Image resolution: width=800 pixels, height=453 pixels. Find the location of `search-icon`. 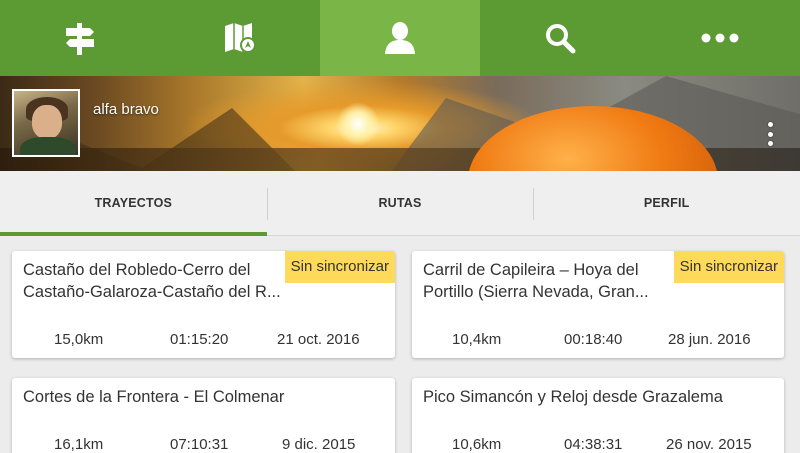

search-icon is located at coordinates (561, 39).